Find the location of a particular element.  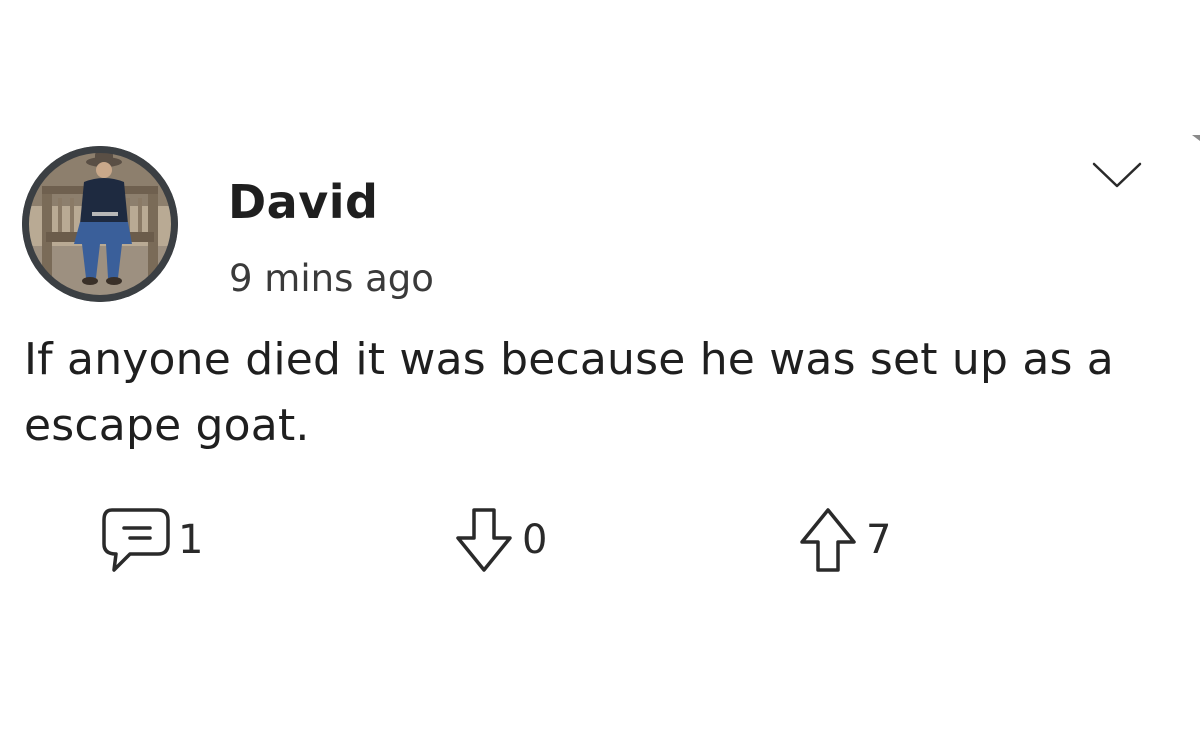

reply-count: 1 is located at coordinates (191, 540).